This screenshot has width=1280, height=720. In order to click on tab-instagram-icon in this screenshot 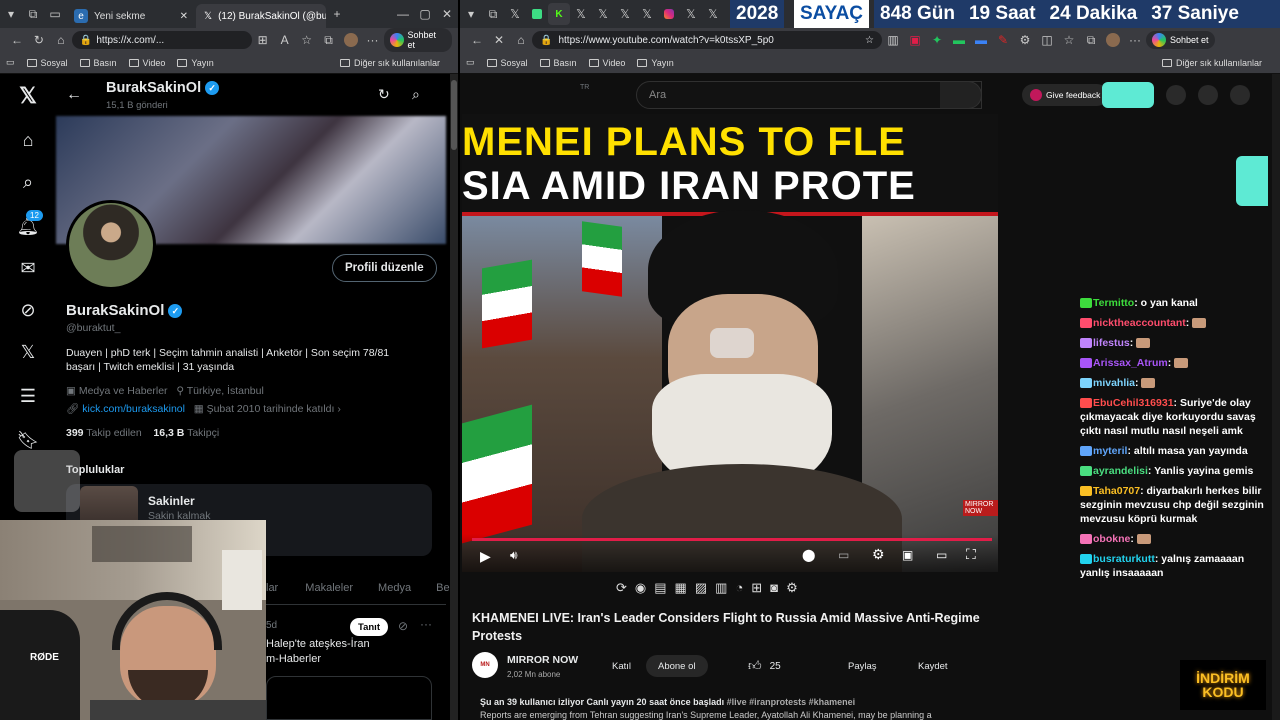, I will do `click(669, 14)`.